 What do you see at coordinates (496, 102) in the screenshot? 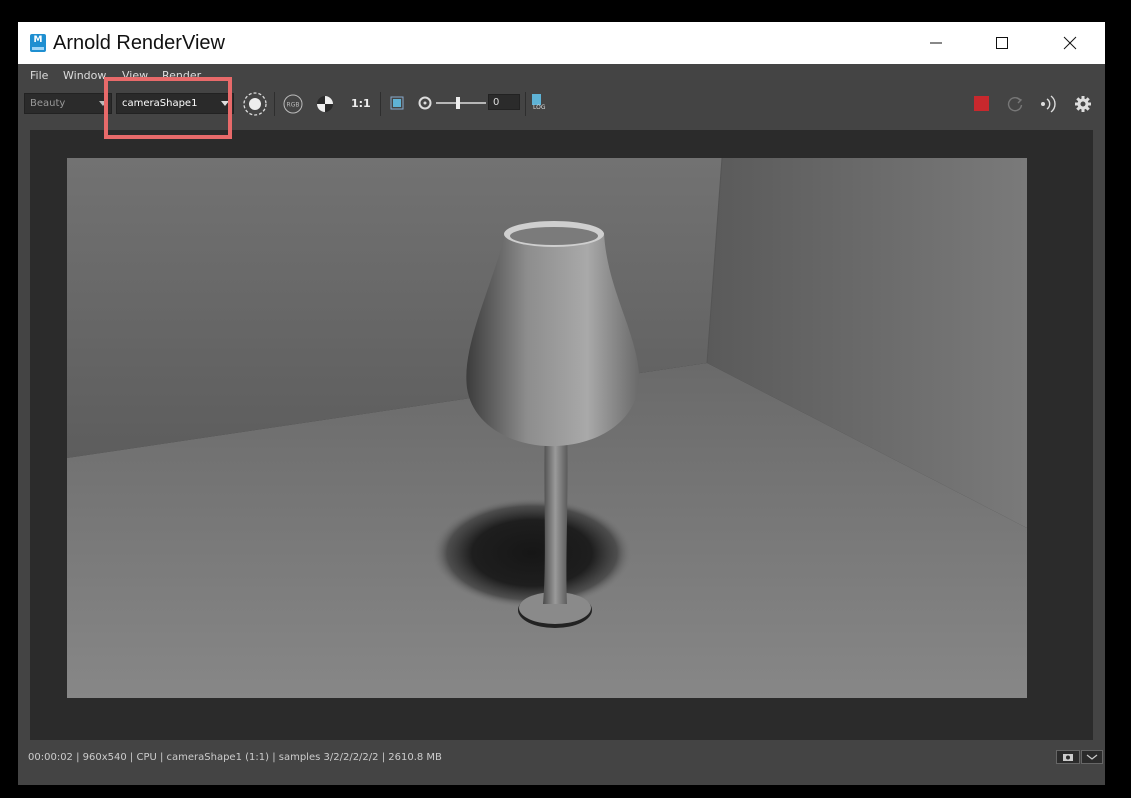
I see `exposure-value: 0` at bounding box center [496, 102].